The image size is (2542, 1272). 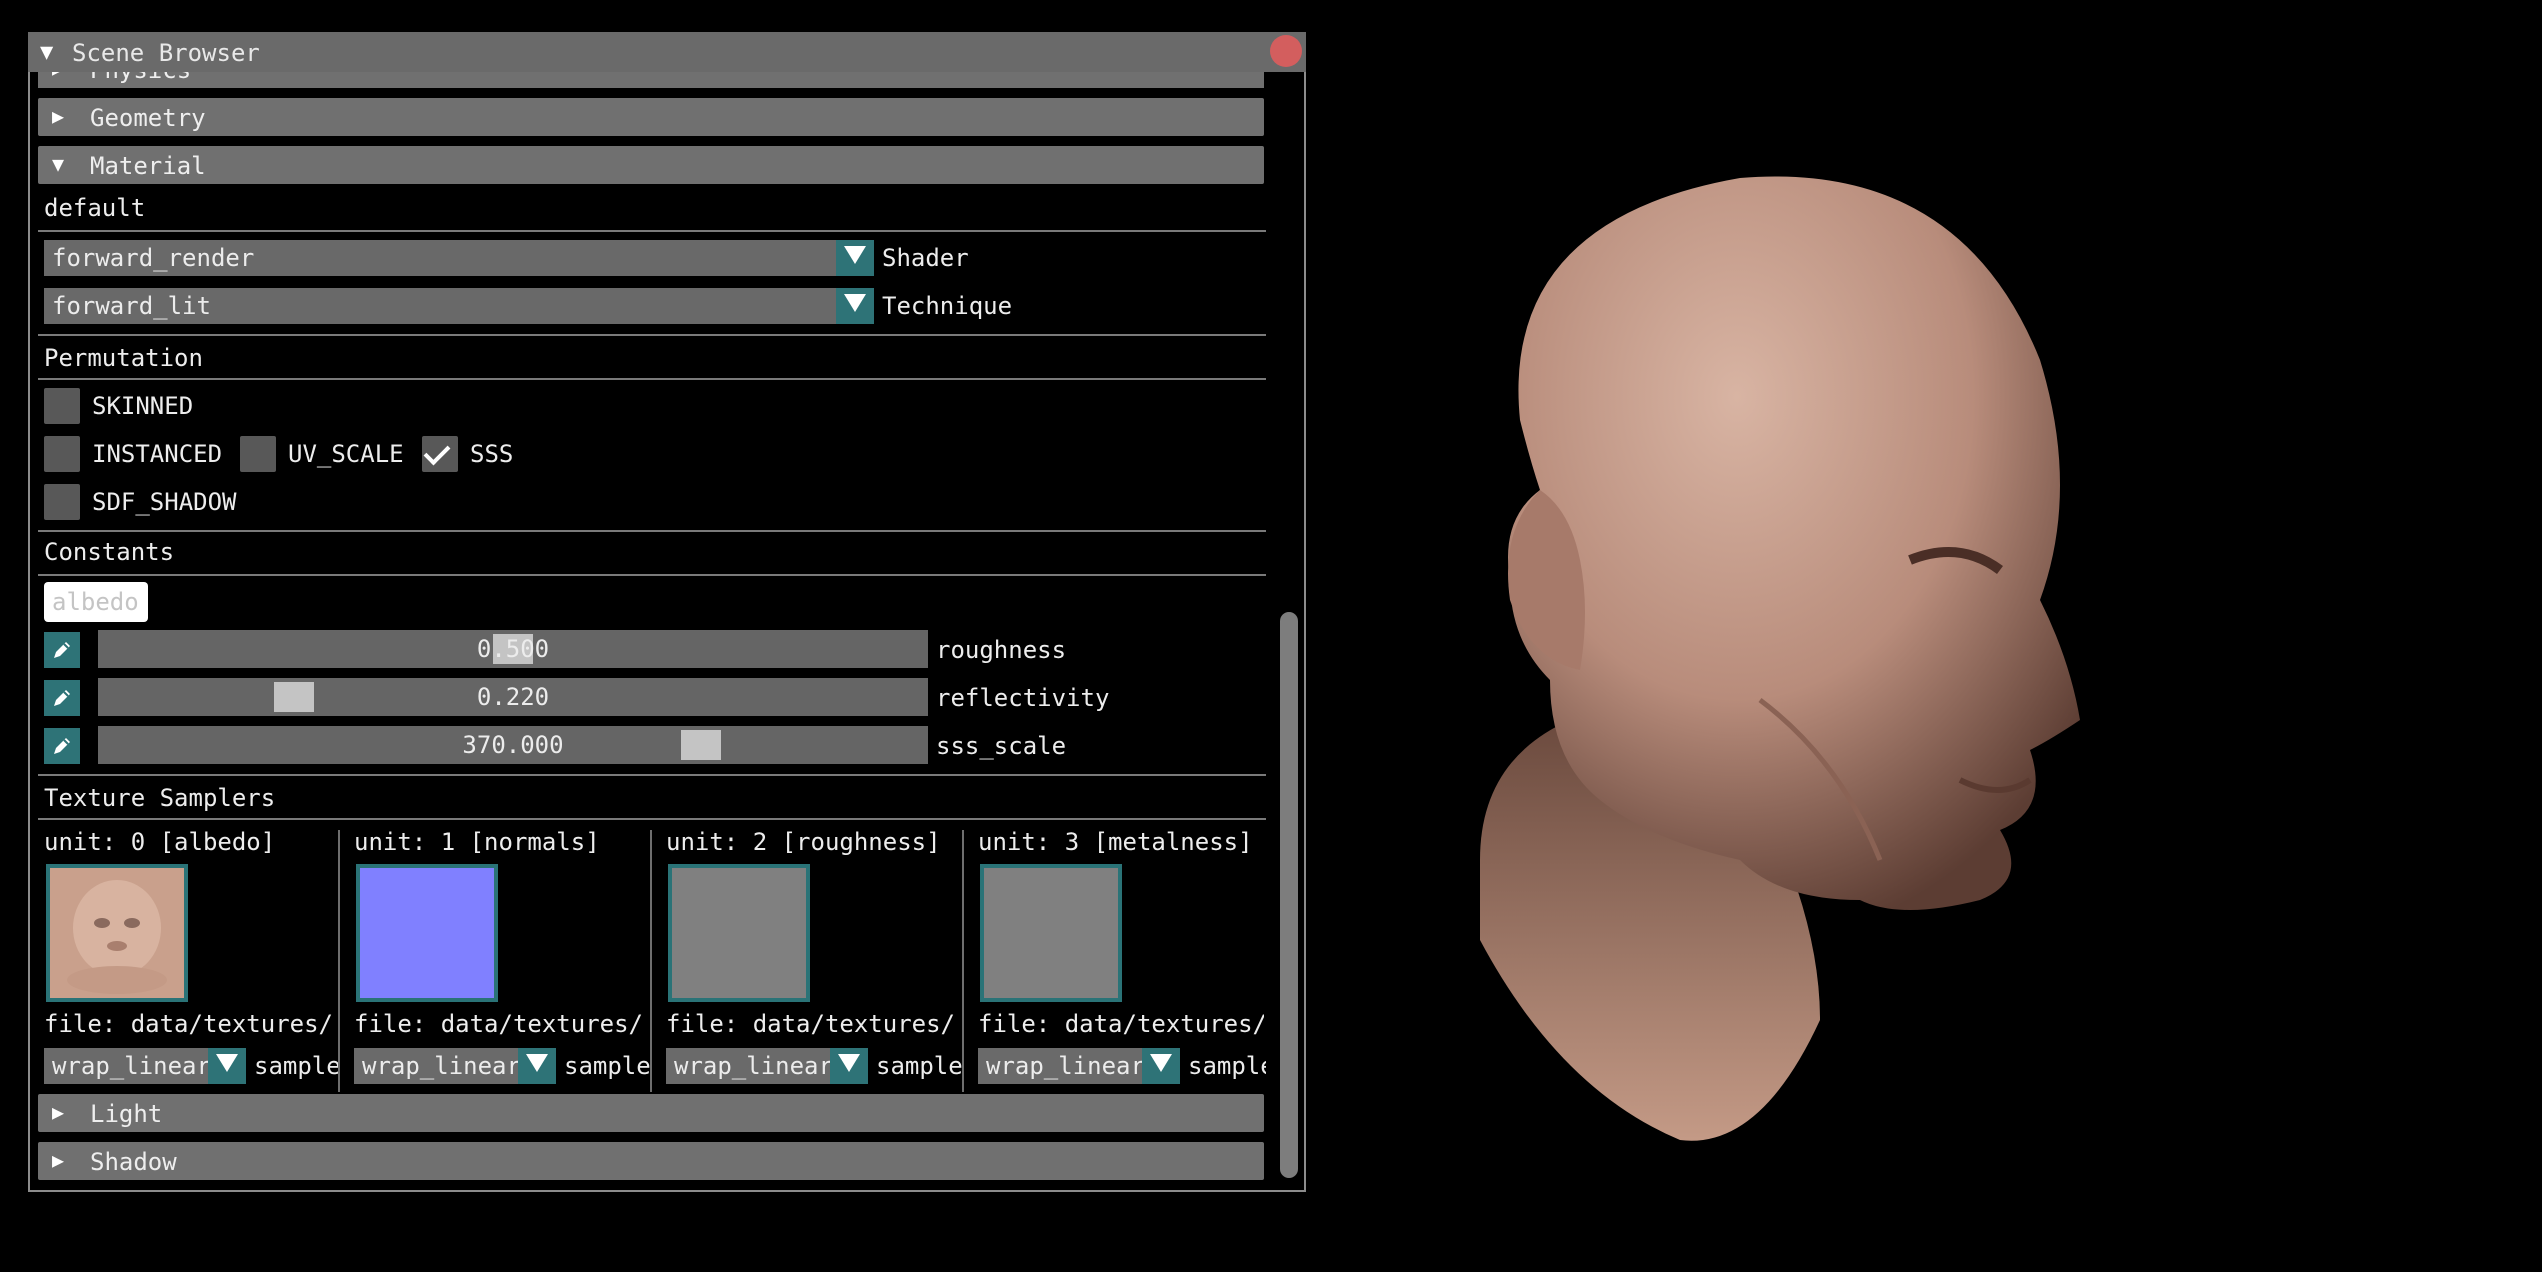 I want to click on texture-thumbnail-albedo, so click(x=117, y=933).